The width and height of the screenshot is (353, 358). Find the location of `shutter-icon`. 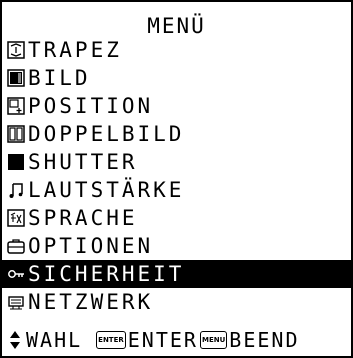

shutter-icon is located at coordinates (16, 162).